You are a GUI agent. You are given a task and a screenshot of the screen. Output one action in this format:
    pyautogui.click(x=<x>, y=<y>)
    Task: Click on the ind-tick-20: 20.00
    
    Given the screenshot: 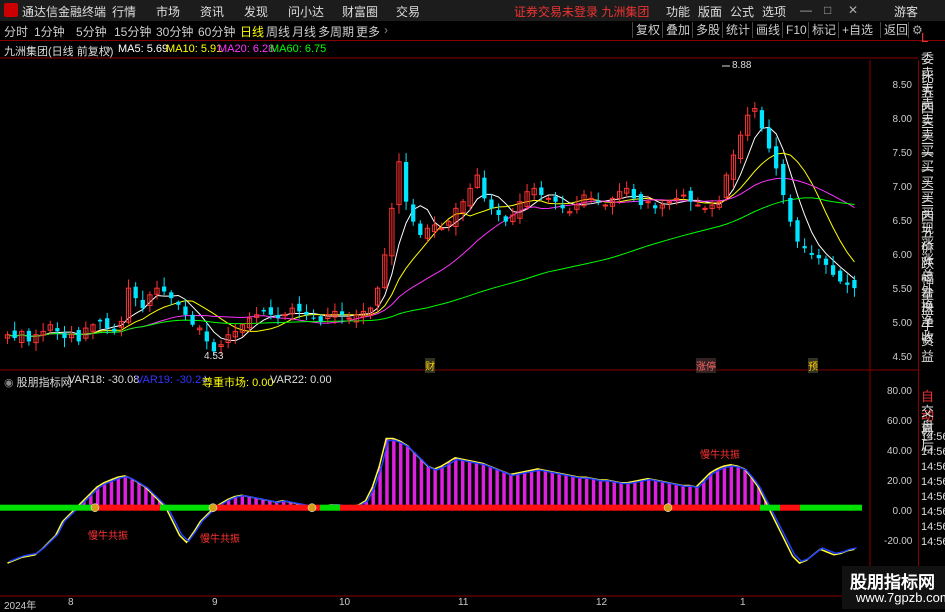 What is the action you would take?
    pyautogui.click(x=899, y=481)
    